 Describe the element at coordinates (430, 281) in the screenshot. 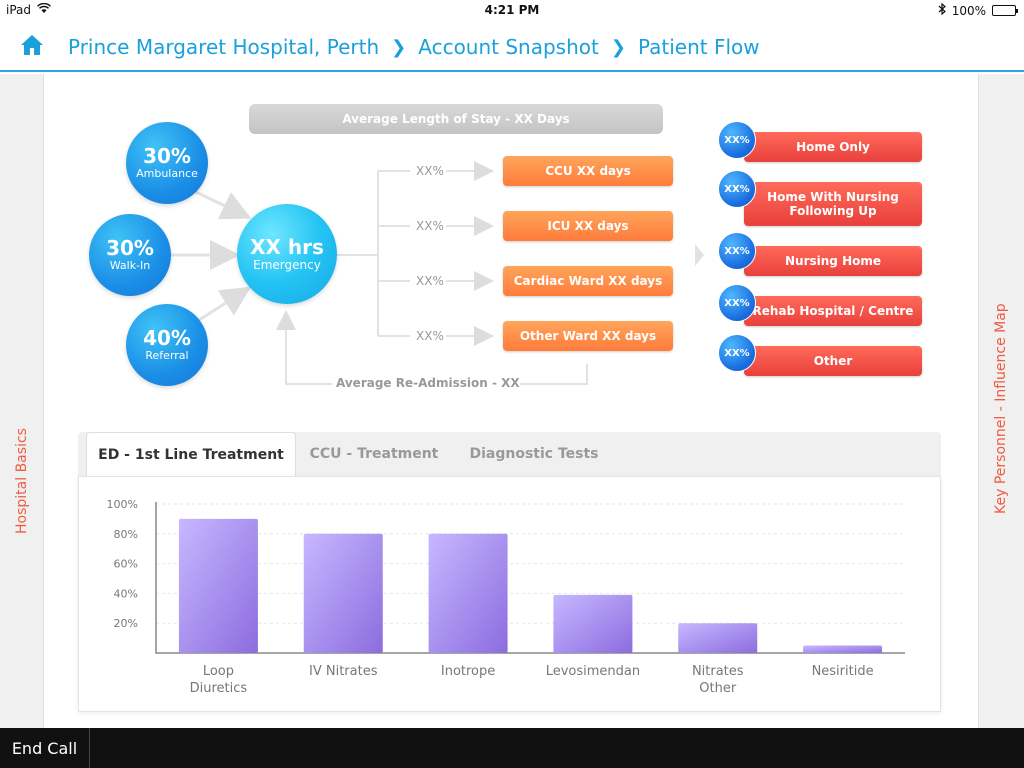

I see `cardiac-ward-percent: XX%` at that location.